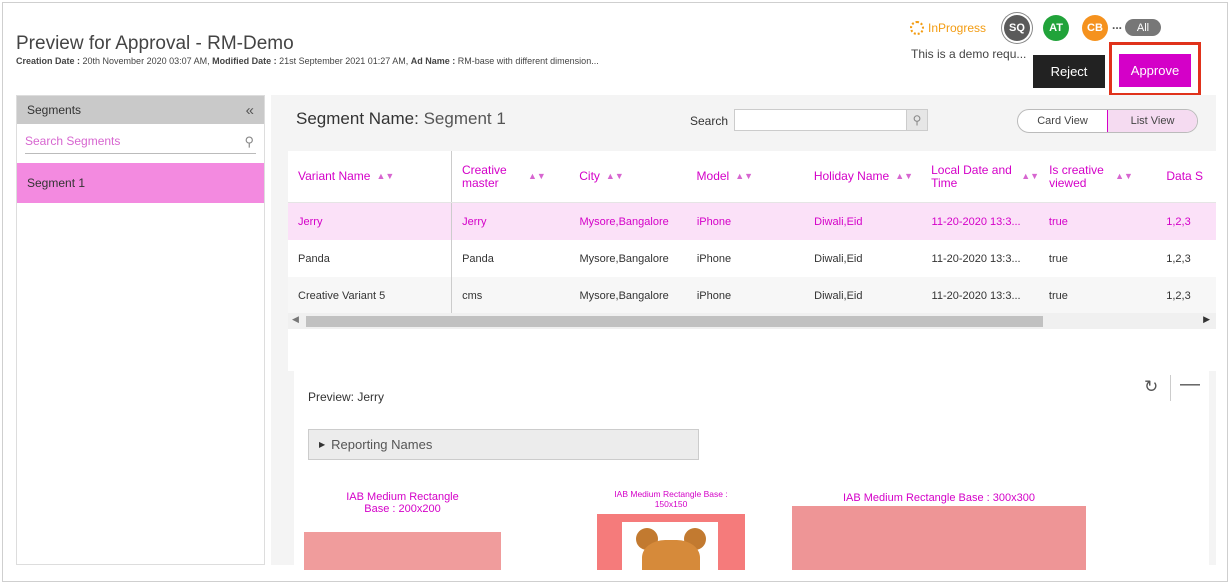  Describe the element at coordinates (980, 176) in the screenshot. I see `column-local-date-time: Local Date and Time ▲▼` at that location.